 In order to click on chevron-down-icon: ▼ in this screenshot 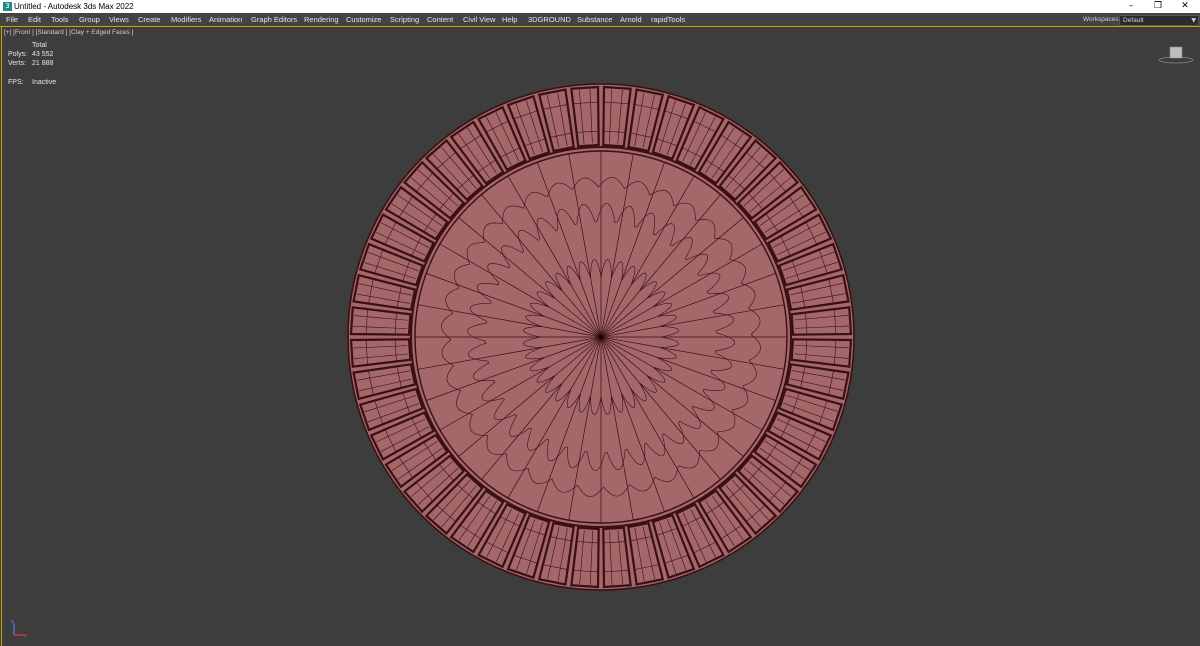, I will do `click(1193, 20)`.